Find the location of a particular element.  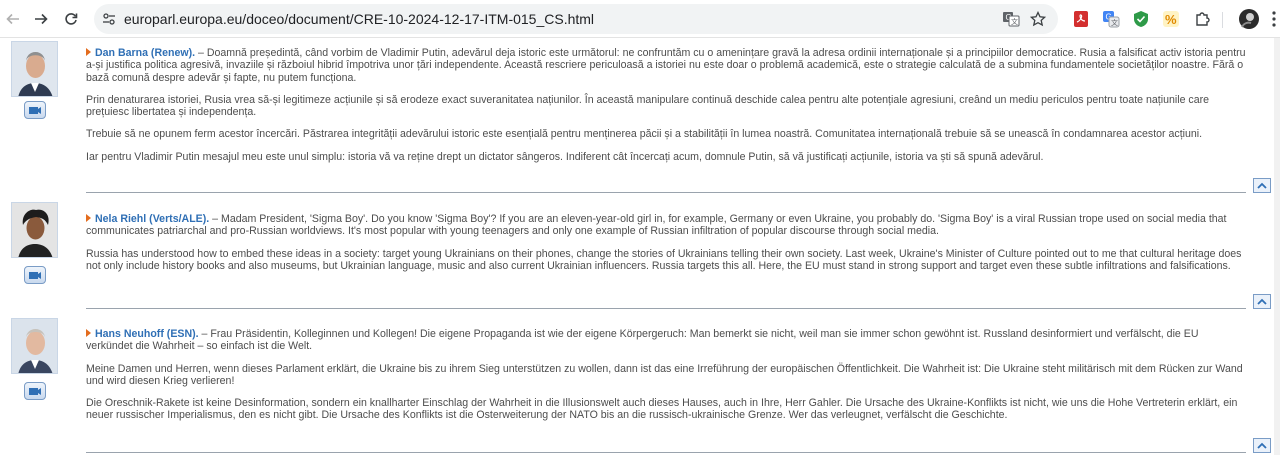

speaker-name-link: Hans Neuhoff (ESN). is located at coordinates (147, 334).